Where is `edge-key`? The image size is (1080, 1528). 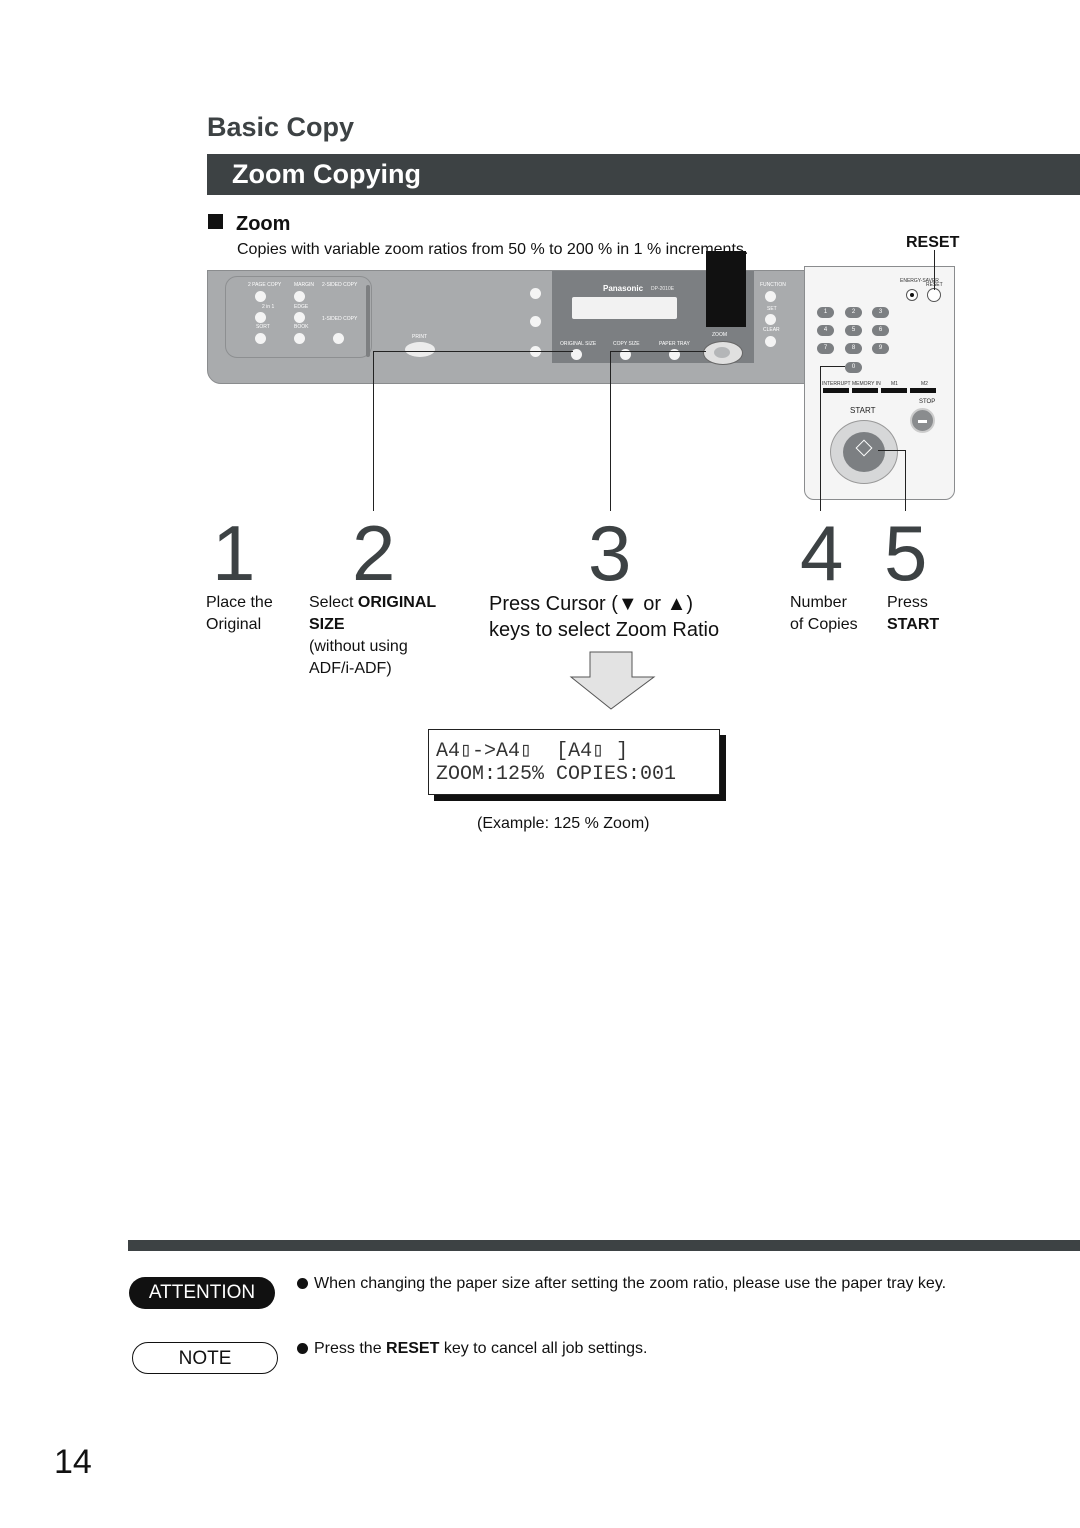
edge-key is located at coordinates (299, 317).